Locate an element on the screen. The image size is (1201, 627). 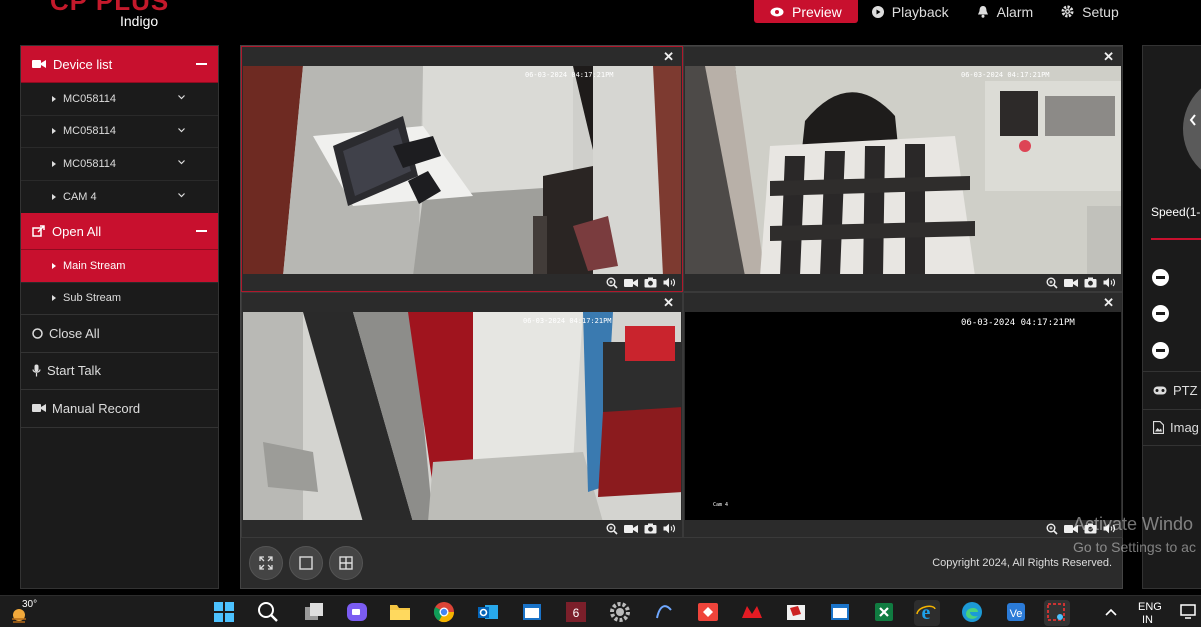
cell-title-bar: ✕ is located at coordinates (903, 302).